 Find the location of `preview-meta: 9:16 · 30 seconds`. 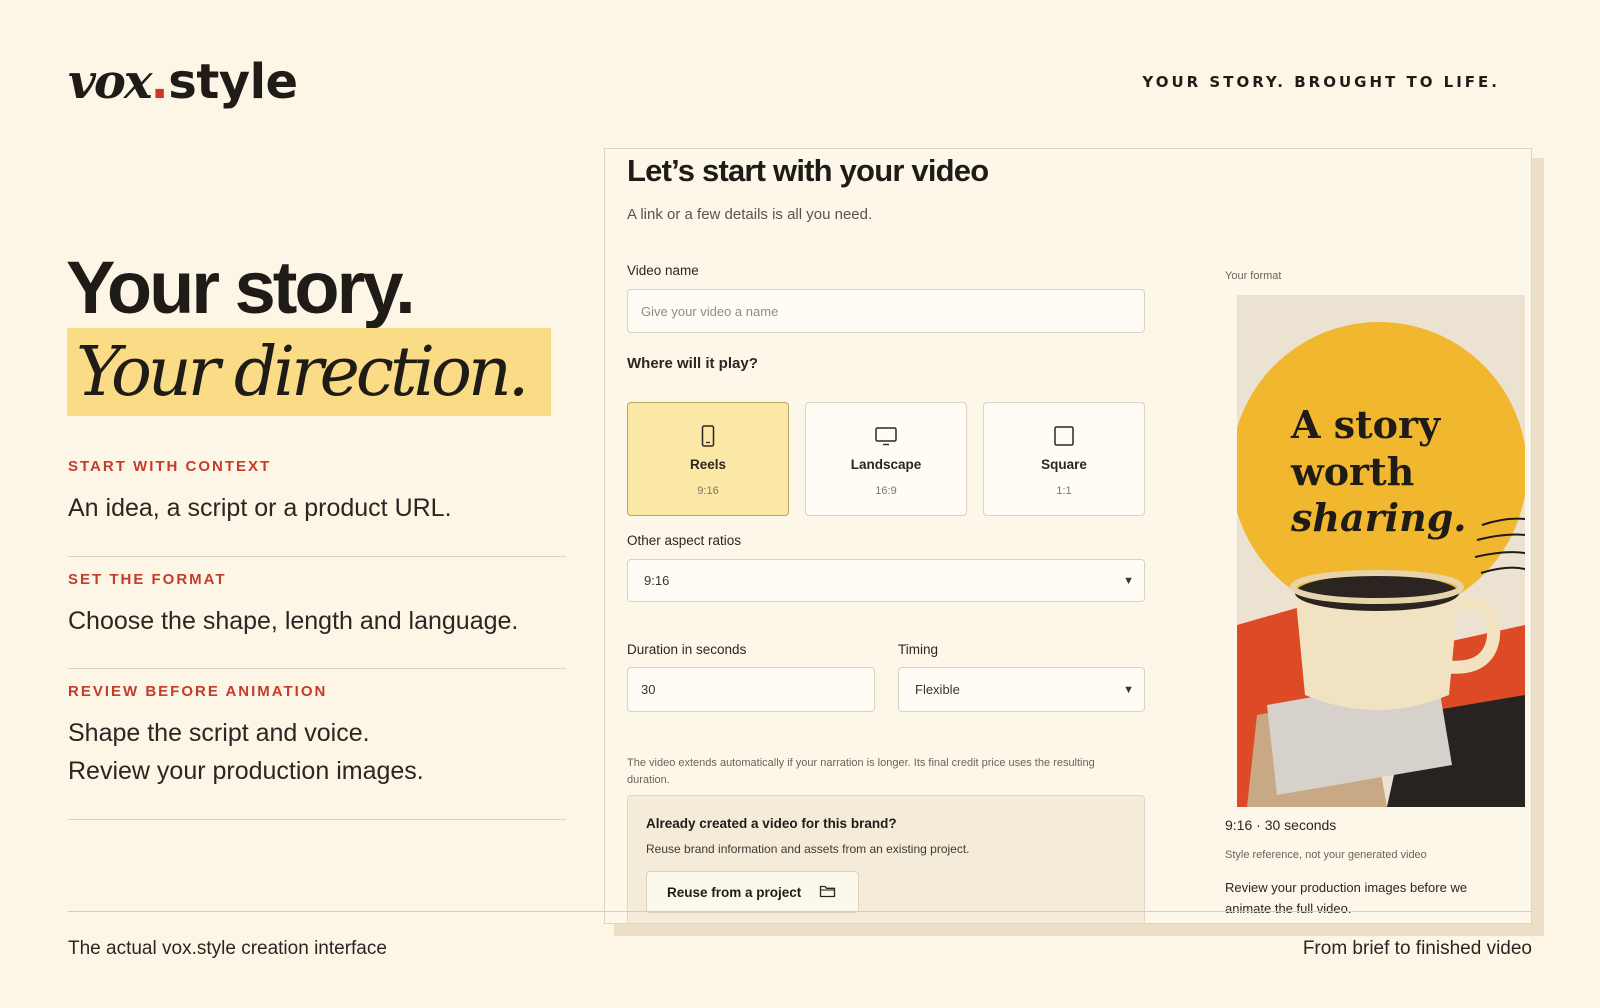

preview-meta: 9:16 · 30 seconds is located at coordinates (1281, 825).